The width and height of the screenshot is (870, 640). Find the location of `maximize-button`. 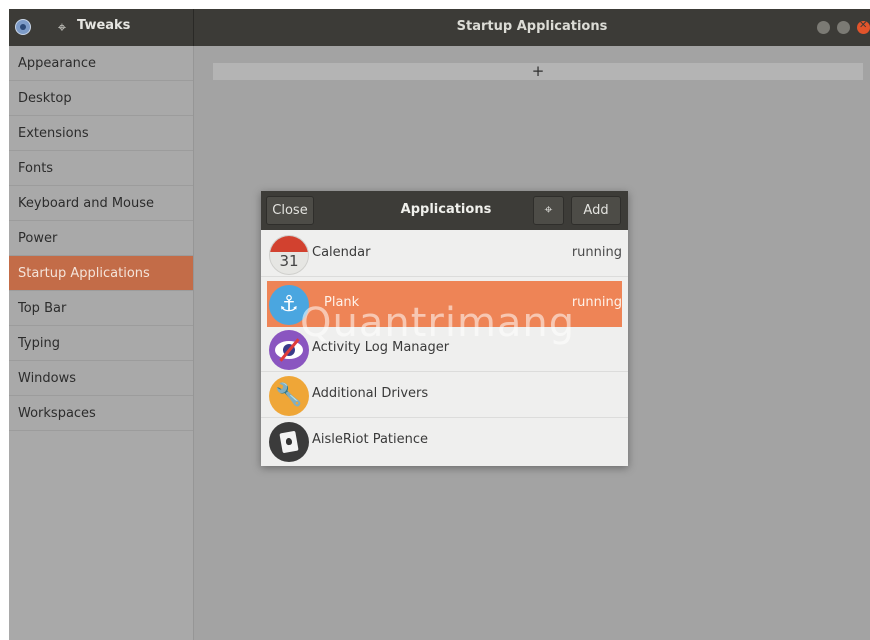

maximize-button is located at coordinates (843, 27).